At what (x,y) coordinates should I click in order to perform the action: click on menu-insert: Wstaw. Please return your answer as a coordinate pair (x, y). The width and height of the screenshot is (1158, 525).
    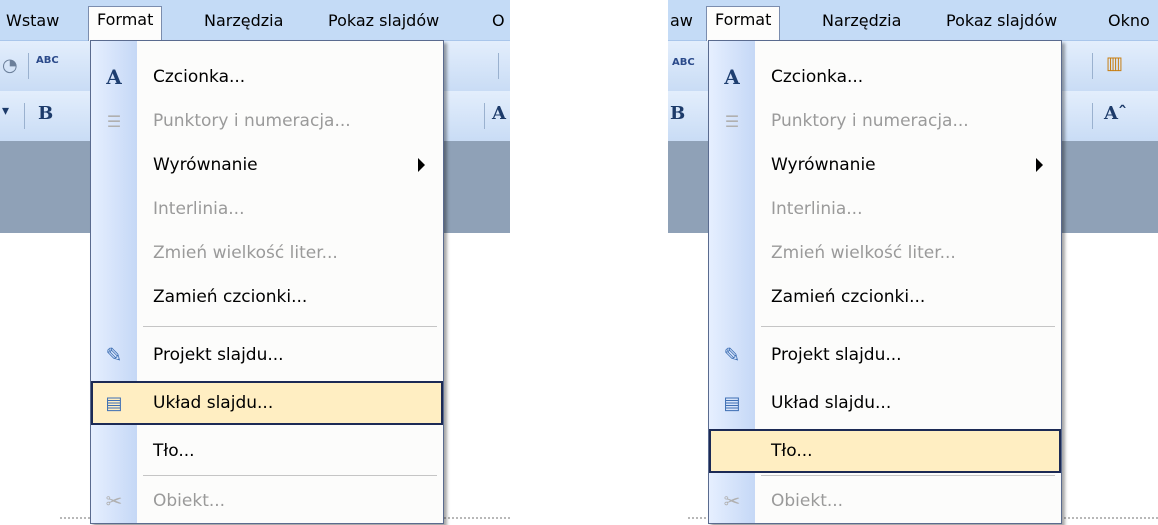
    Looking at the image, I should click on (33, 21).